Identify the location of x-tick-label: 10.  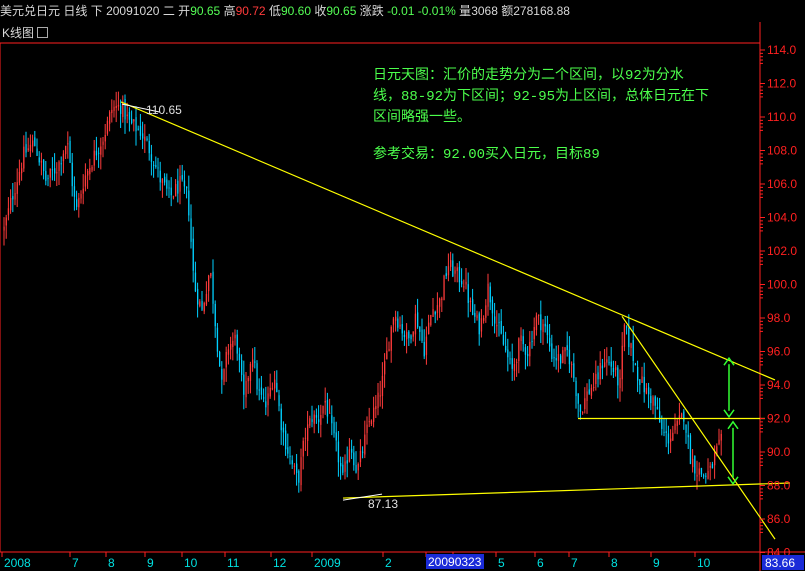
(191, 563).